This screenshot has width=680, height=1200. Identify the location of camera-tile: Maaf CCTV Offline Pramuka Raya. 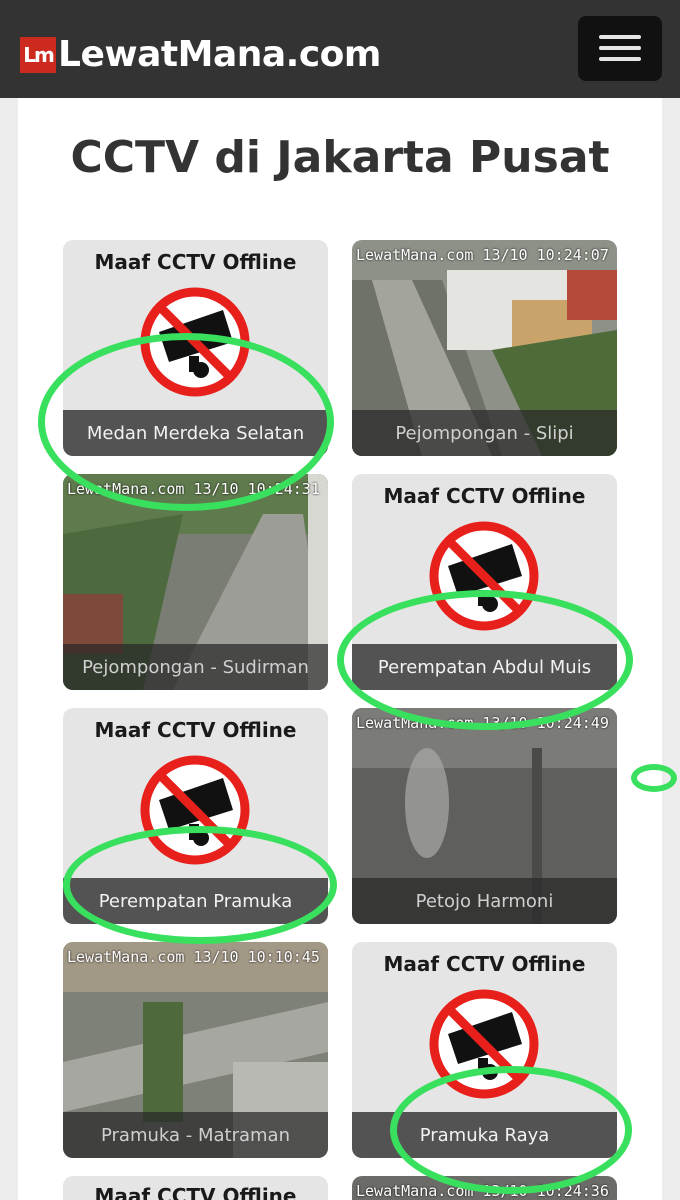
(484, 1050).